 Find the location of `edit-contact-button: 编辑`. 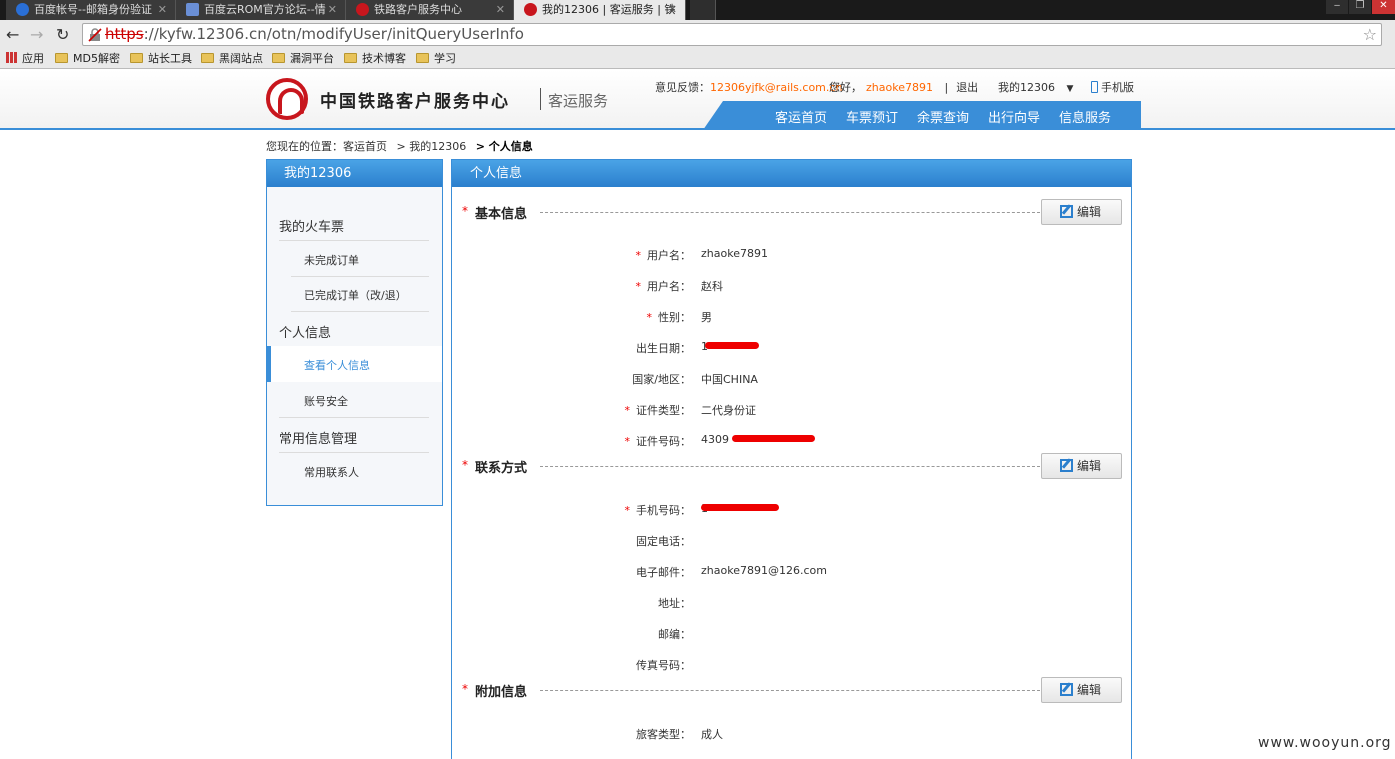

edit-contact-button: 编辑 is located at coordinates (1081, 466).